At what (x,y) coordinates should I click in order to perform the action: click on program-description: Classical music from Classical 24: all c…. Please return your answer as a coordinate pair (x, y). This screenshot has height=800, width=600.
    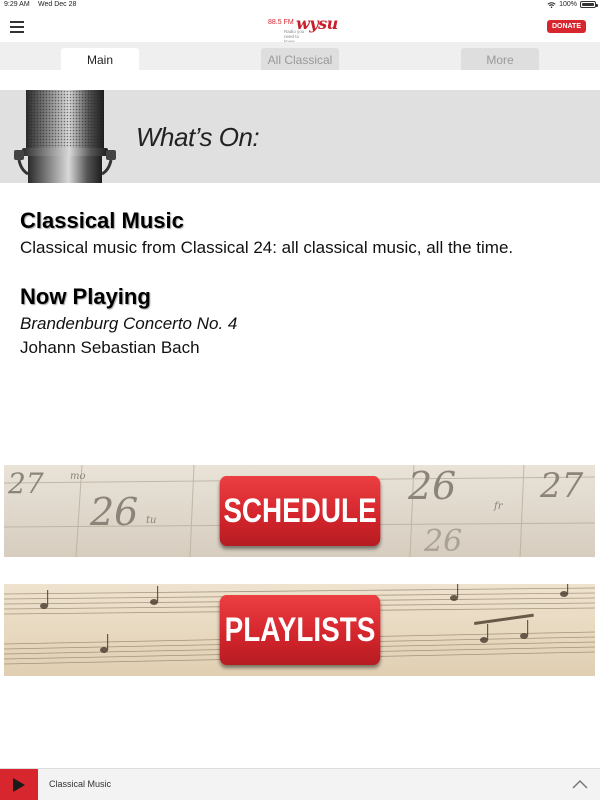
    Looking at the image, I should click on (267, 247).